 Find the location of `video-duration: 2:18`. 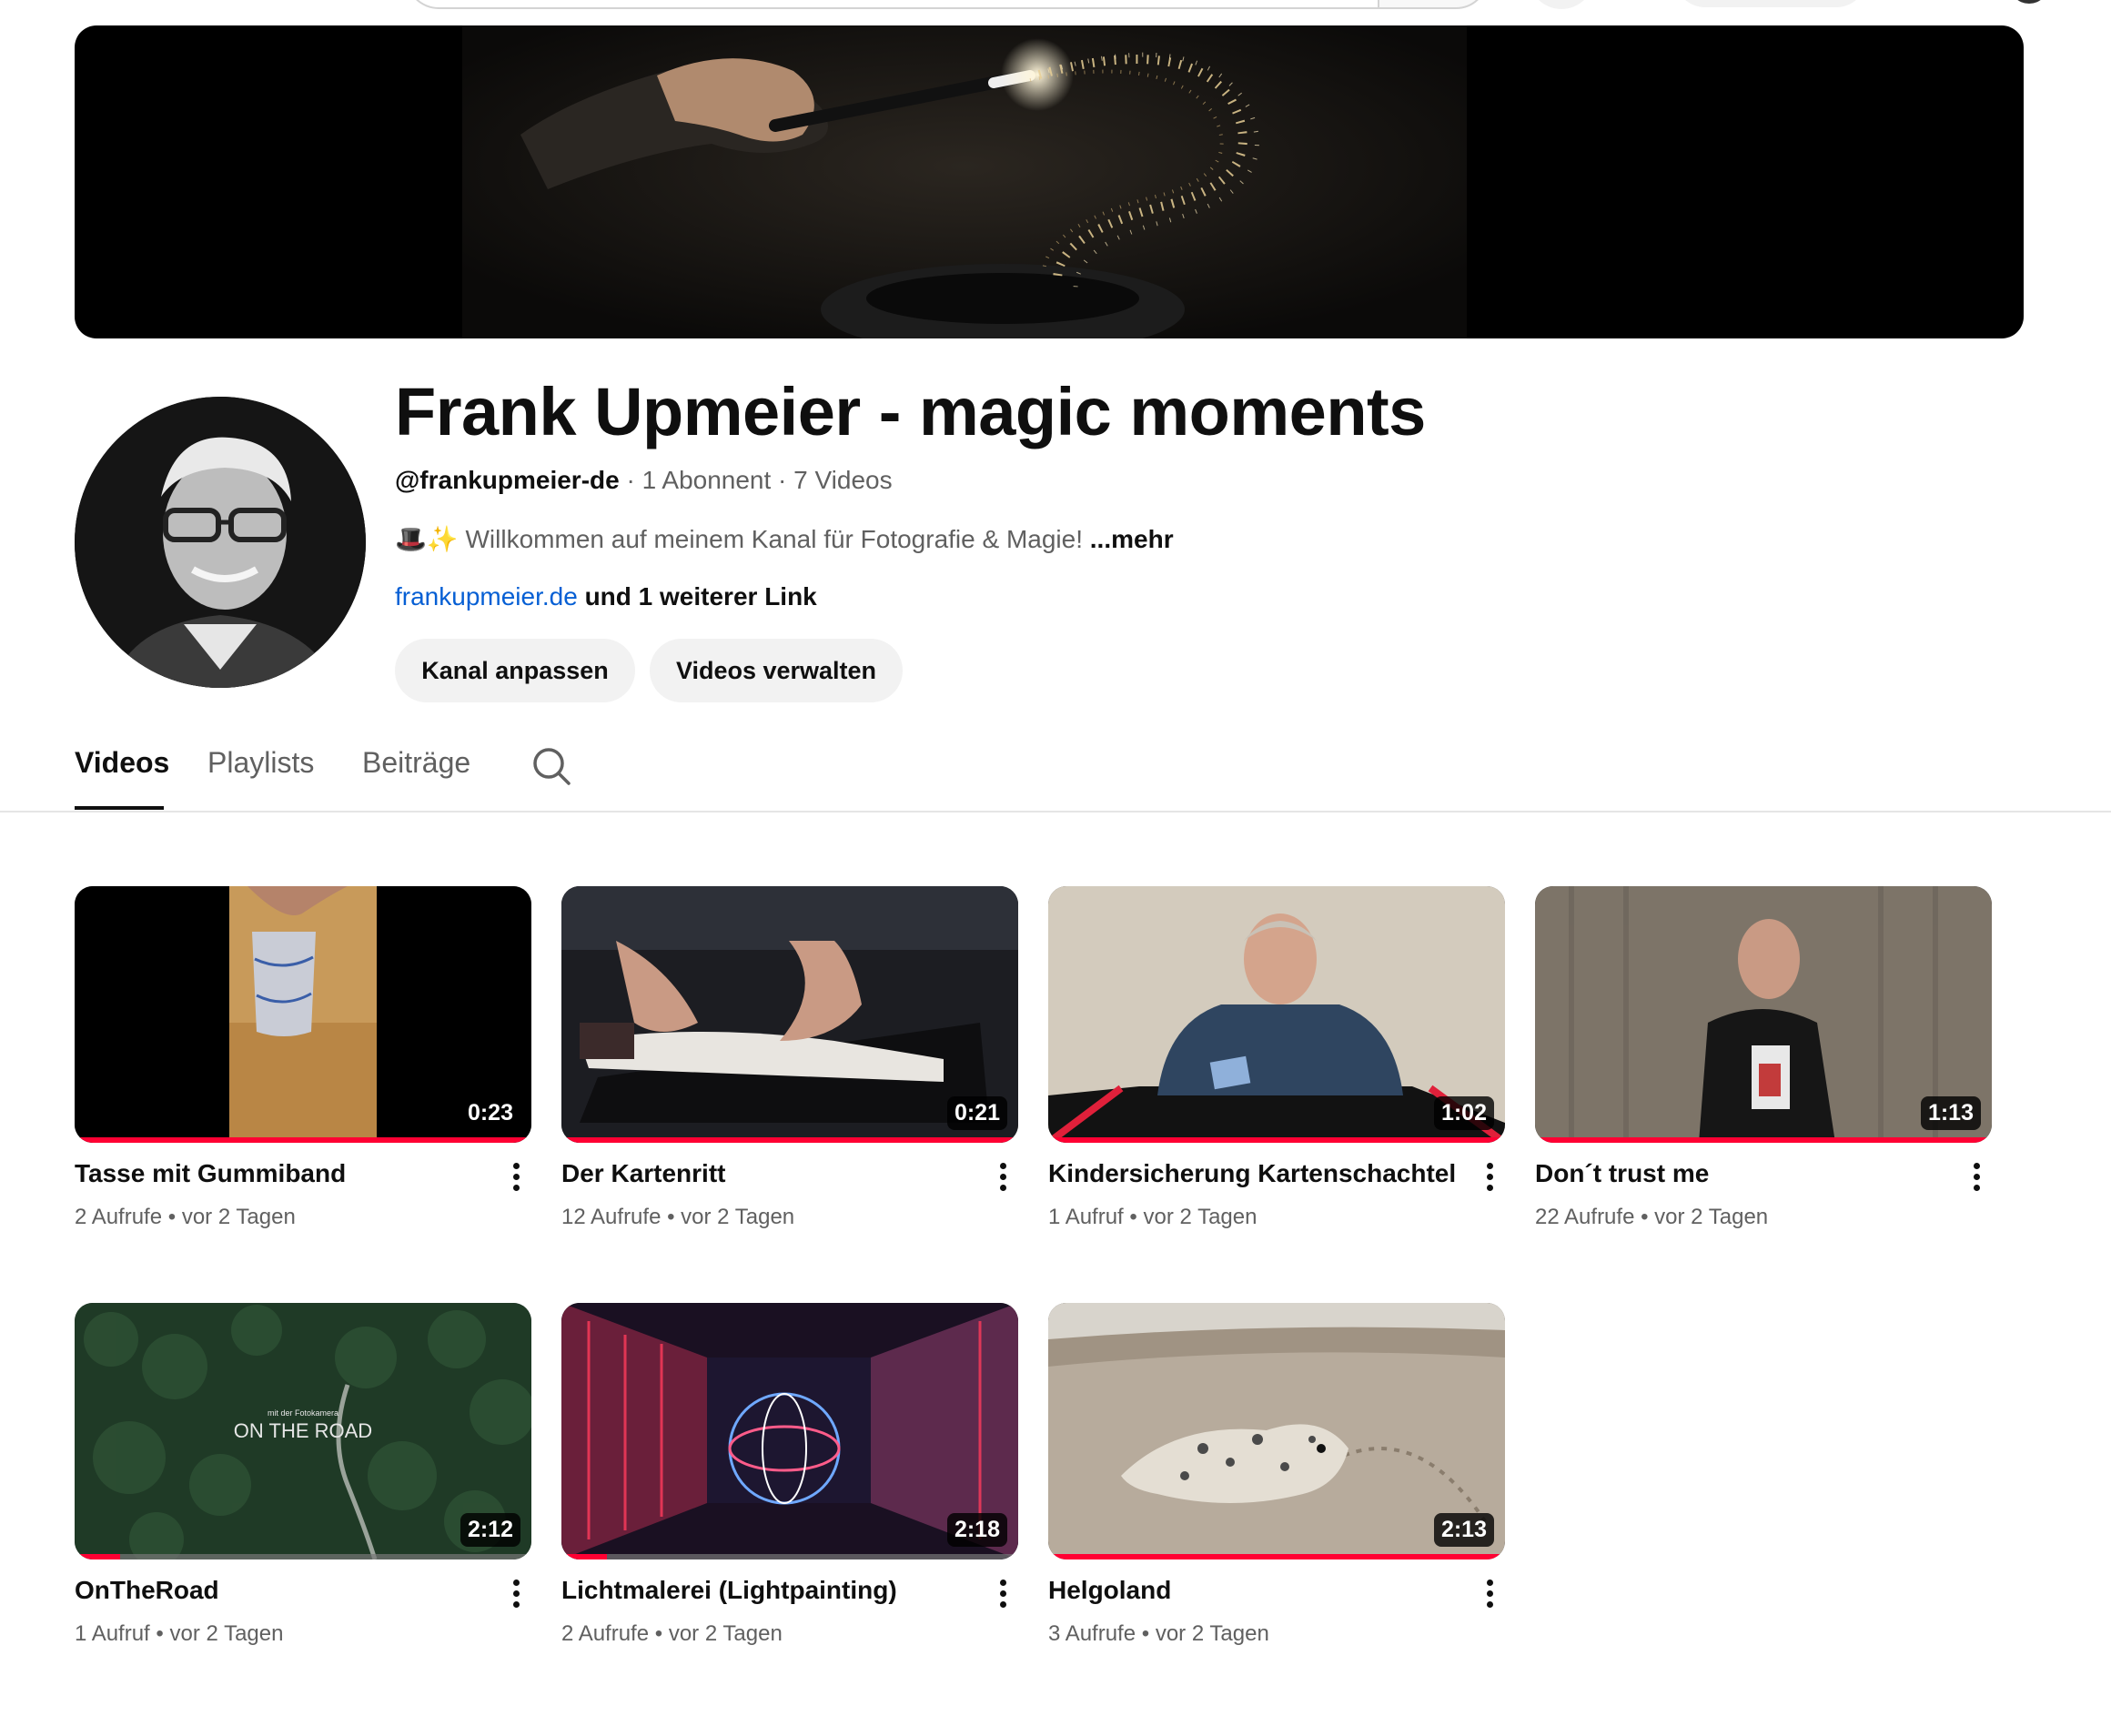

video-duration: 2:18 is located at coordinates (976, 1530).